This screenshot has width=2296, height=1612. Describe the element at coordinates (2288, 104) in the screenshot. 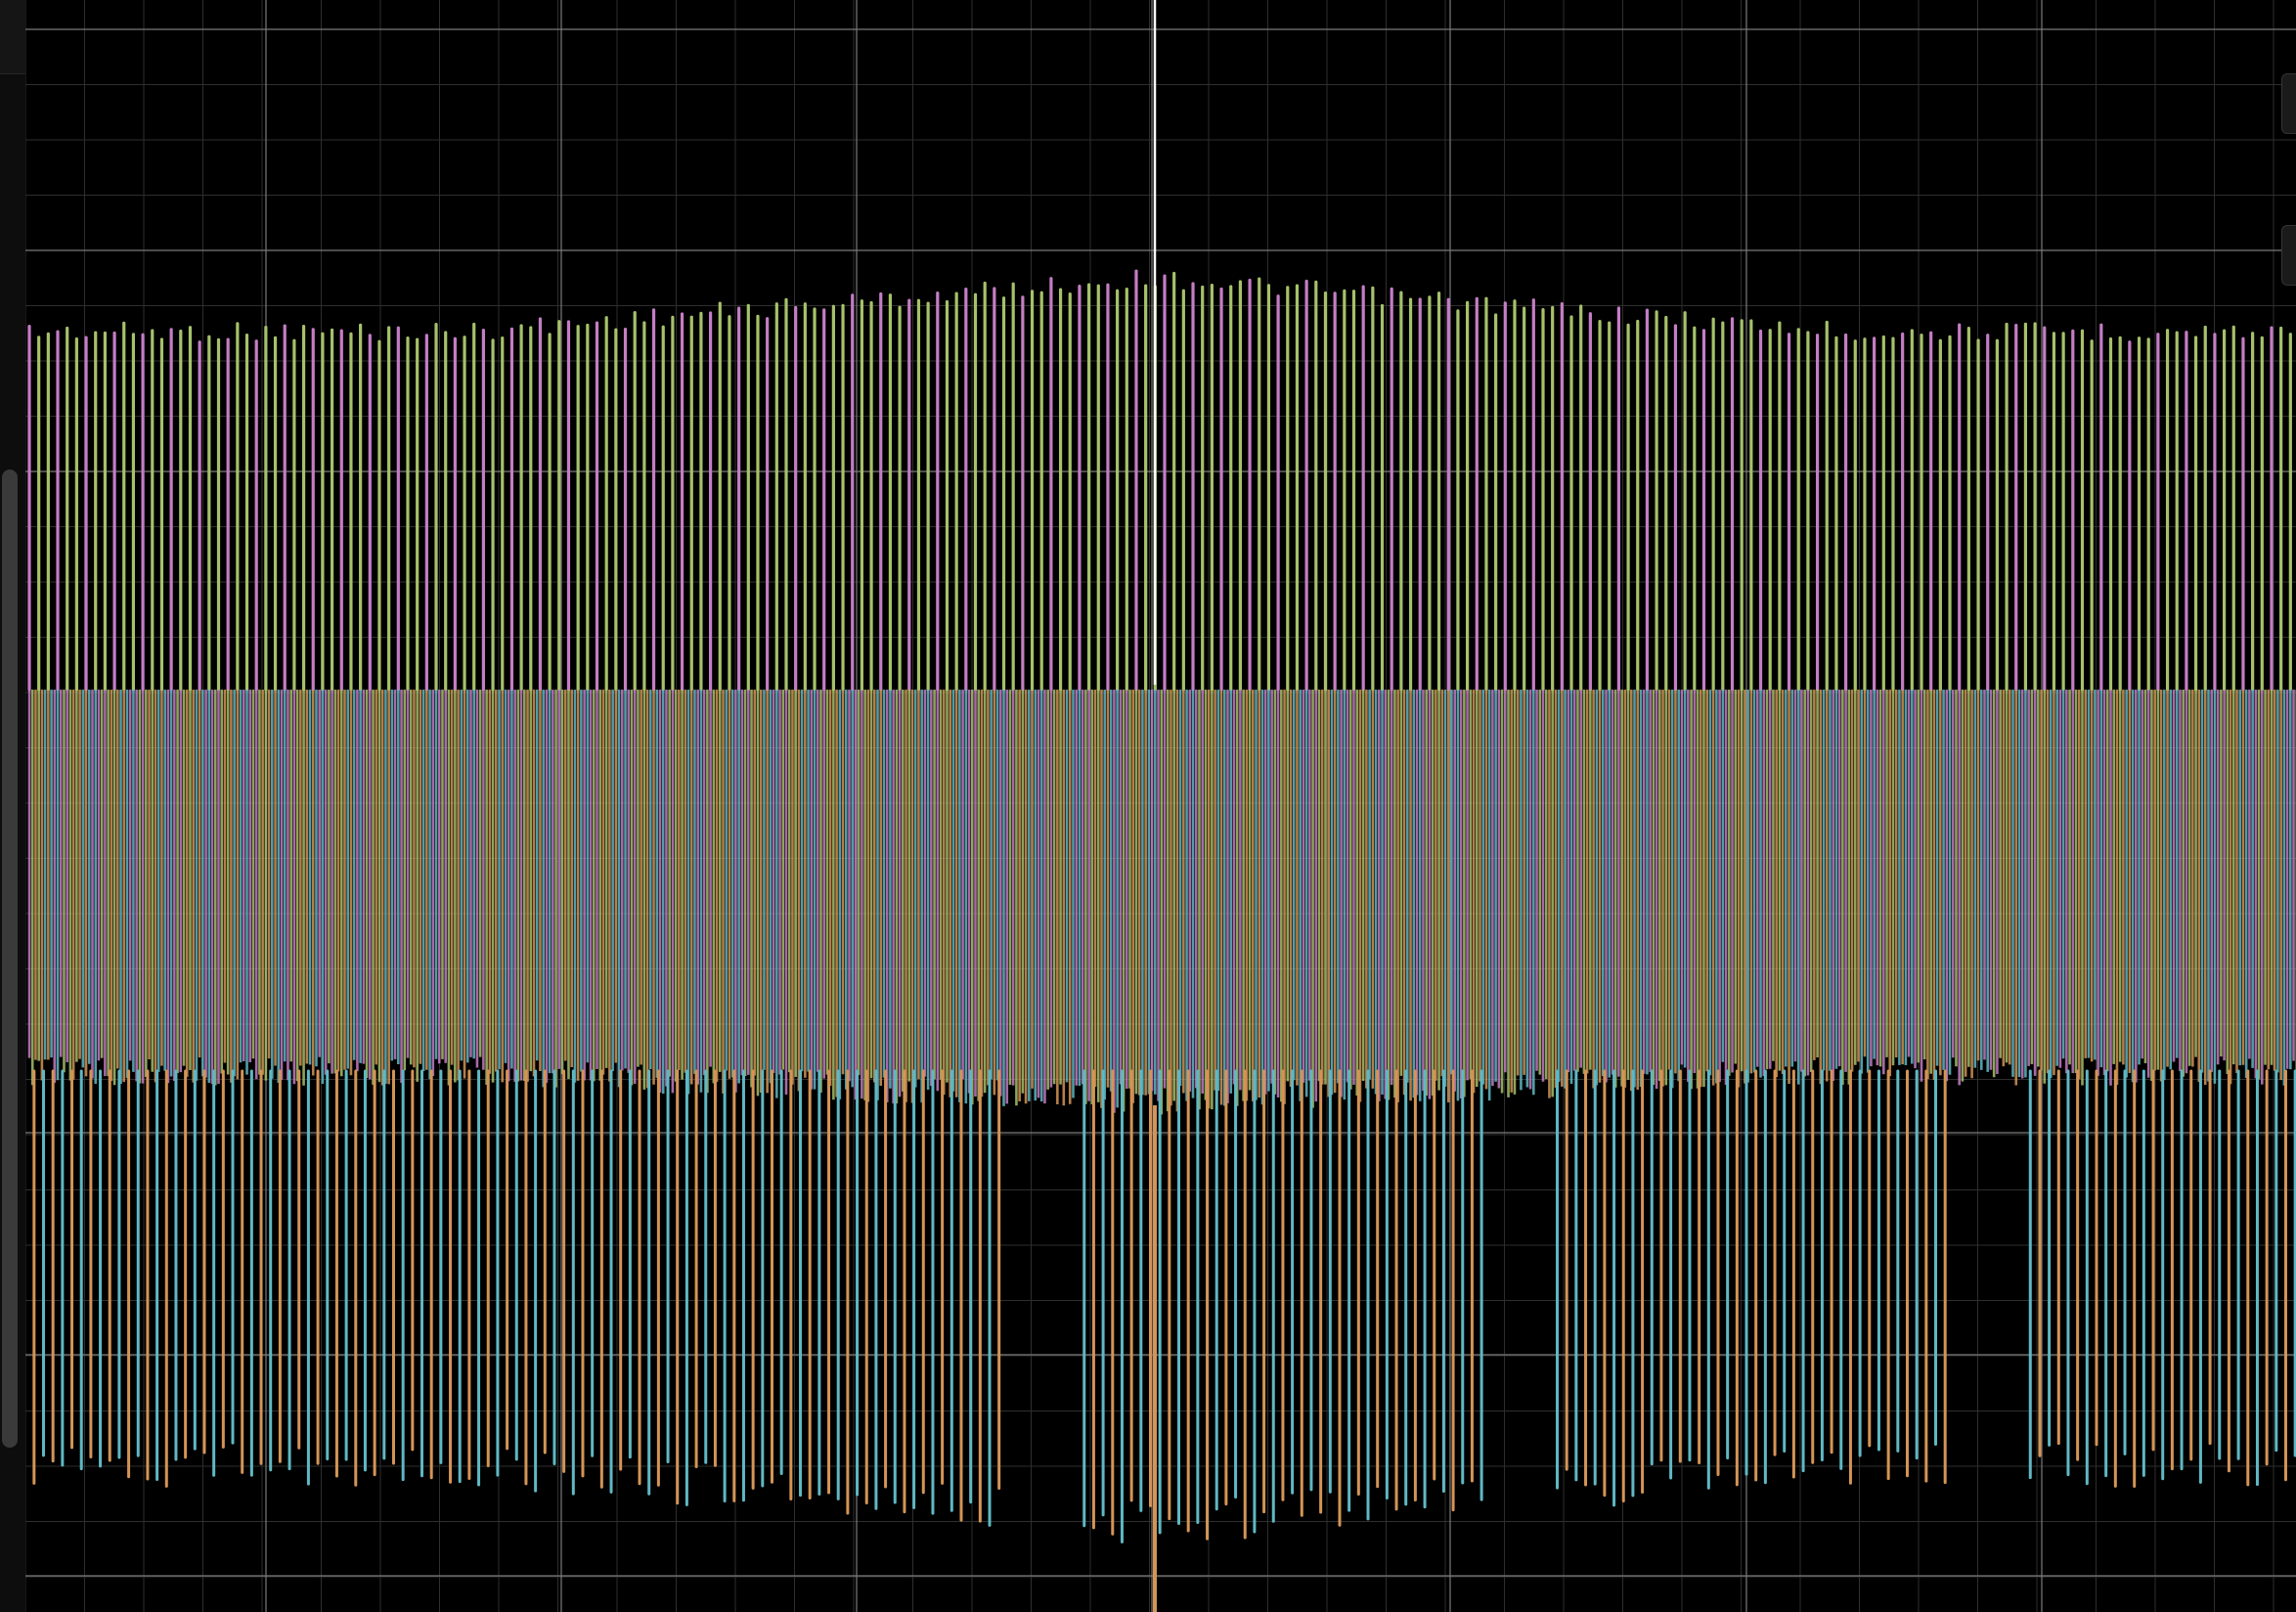

I see `right-panel-handle-top` at that location.